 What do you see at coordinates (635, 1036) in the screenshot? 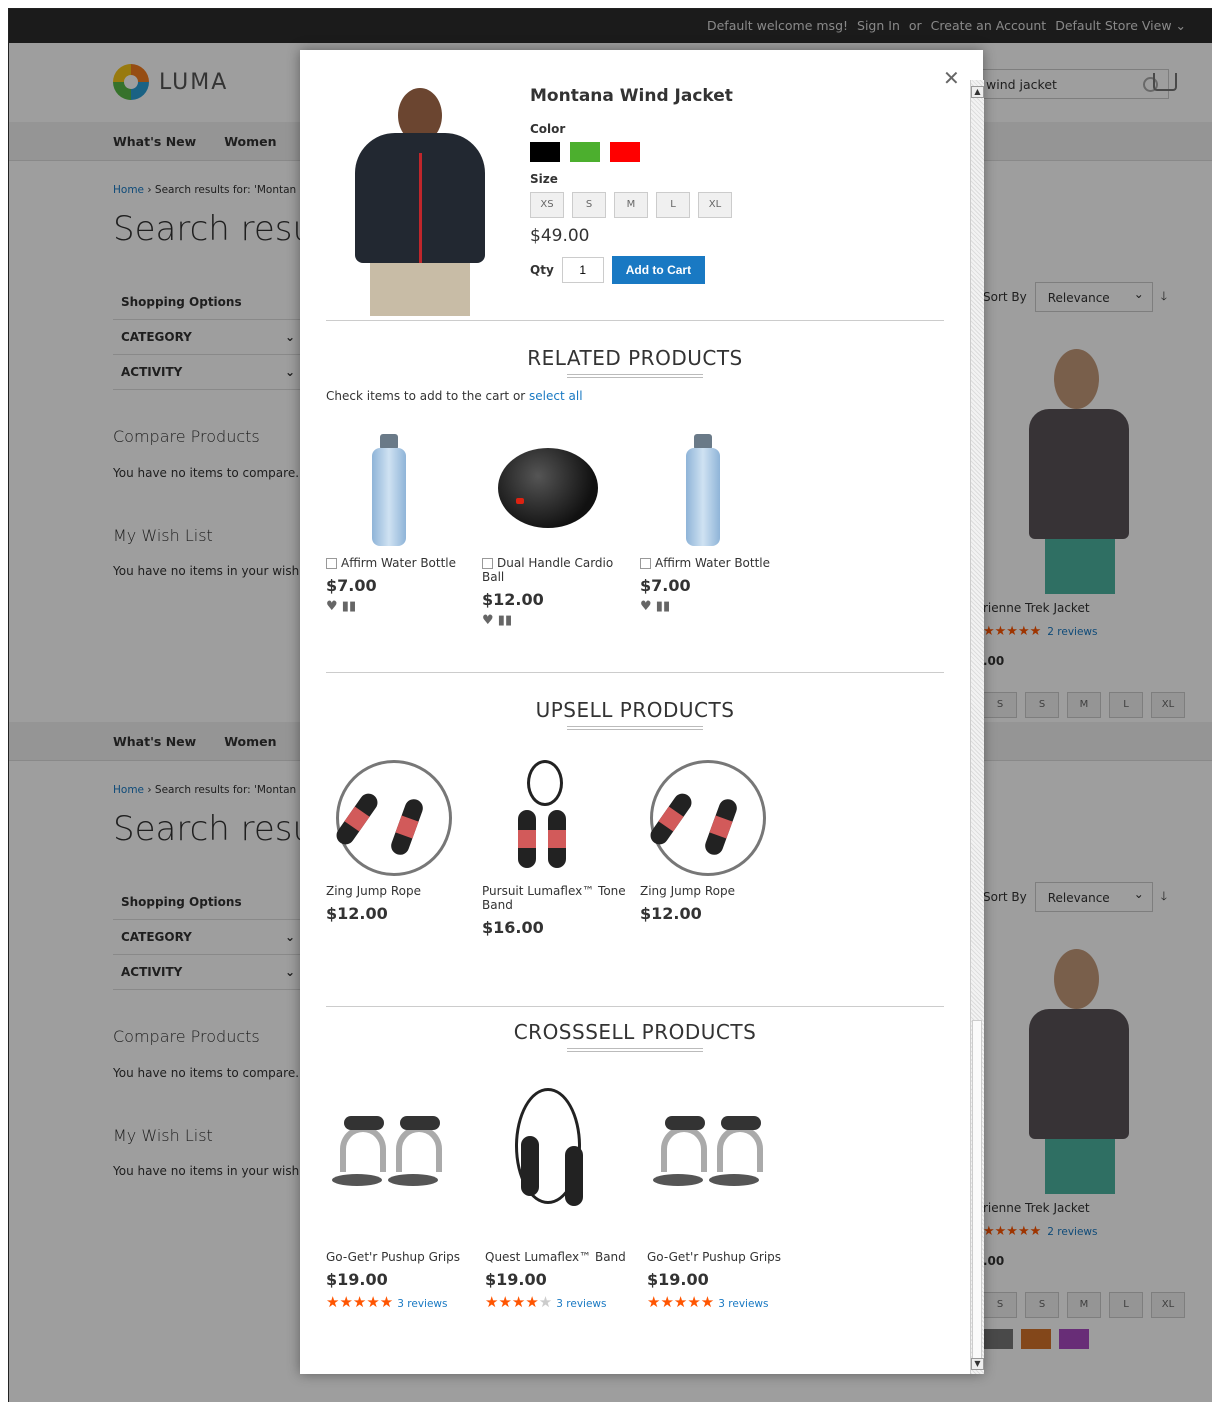
I see `crosssell-products-title: CROSSSELL PRODUCTS` at bounding box center [635, 1036].